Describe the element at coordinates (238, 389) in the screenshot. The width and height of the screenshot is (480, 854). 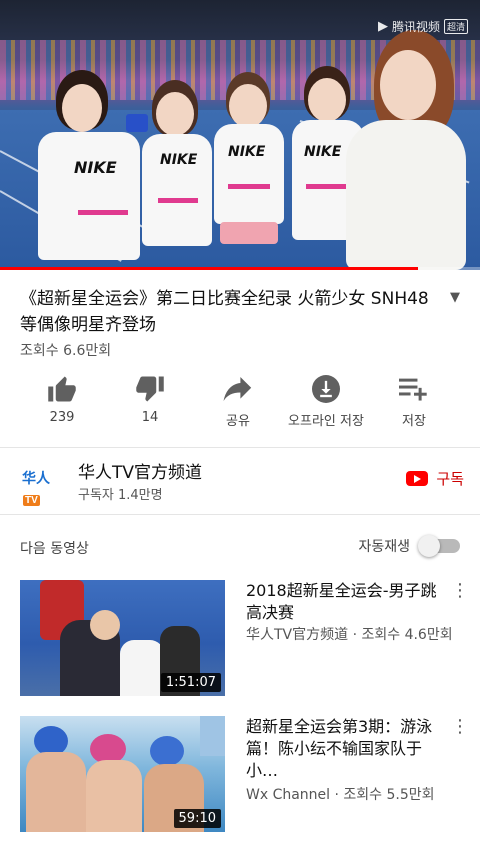
I see `share-icon` at that location.